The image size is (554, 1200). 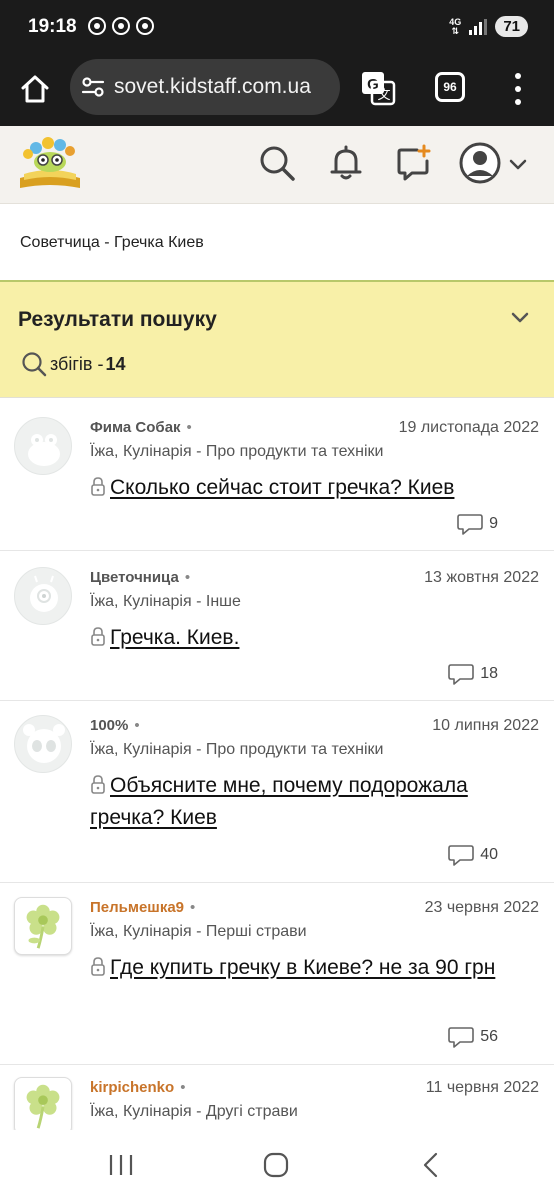 What do you see at coordinates (140, 577) in the screenshot?
I see `author-name: Цветочница •` at bounding box center [140, 577].